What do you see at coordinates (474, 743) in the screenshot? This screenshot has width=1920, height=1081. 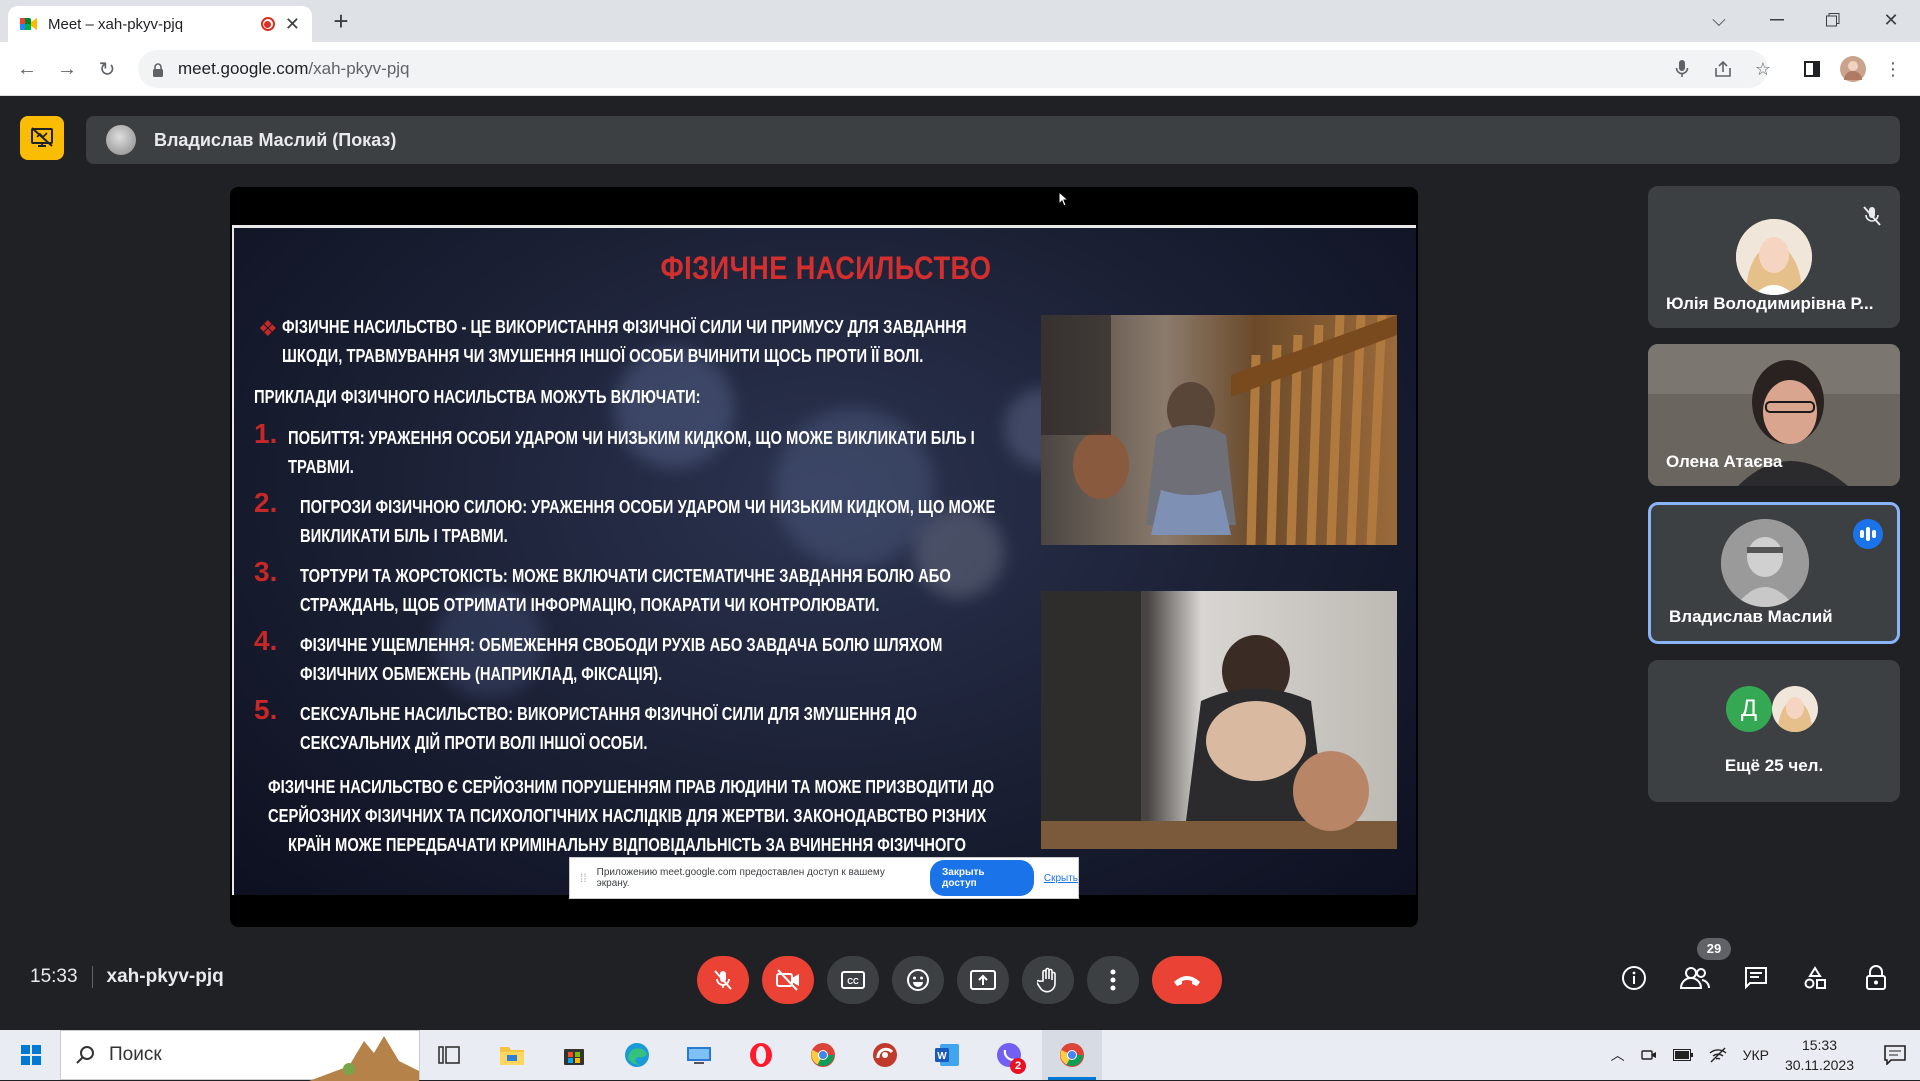 I see `item-5-line-2: СЕКСУАЛЬНИХ ДІЙ ПРОТИ ВОЛІ ІНШОЇ ОСОБИ.` at bounding box center [474, 743].